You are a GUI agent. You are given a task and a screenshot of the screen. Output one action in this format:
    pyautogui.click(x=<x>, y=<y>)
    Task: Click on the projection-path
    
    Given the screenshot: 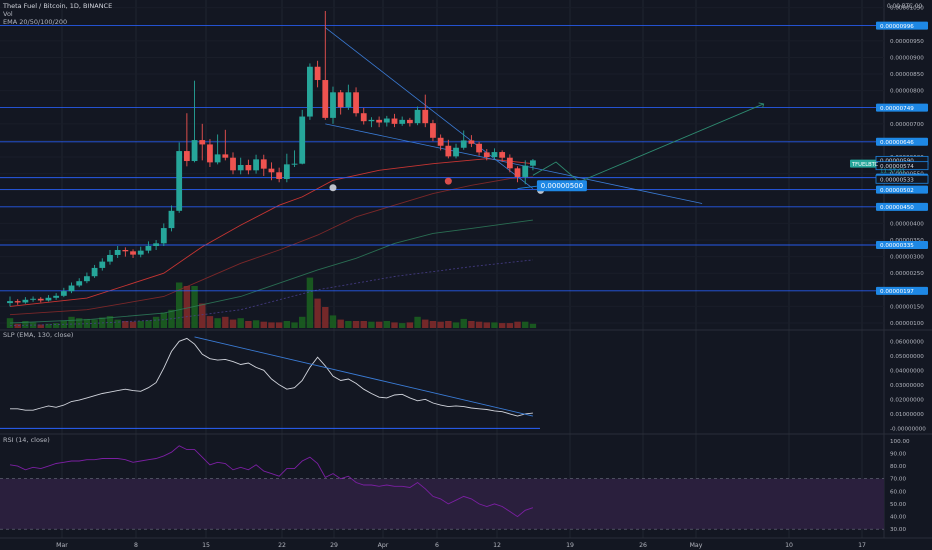 What is the action you would take?
    pyautogui.click(x=648, y=143)
    